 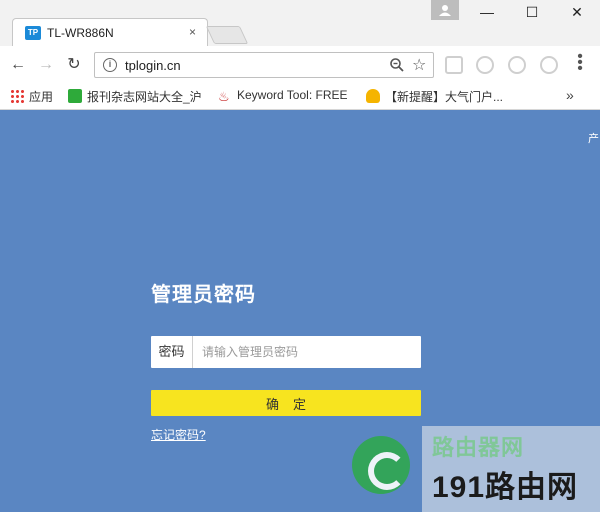 What do you see at coordinates (41, 97) in the screenshot?
I see `bookmark-apps-label: 应用` at bounding box center [41, 97].